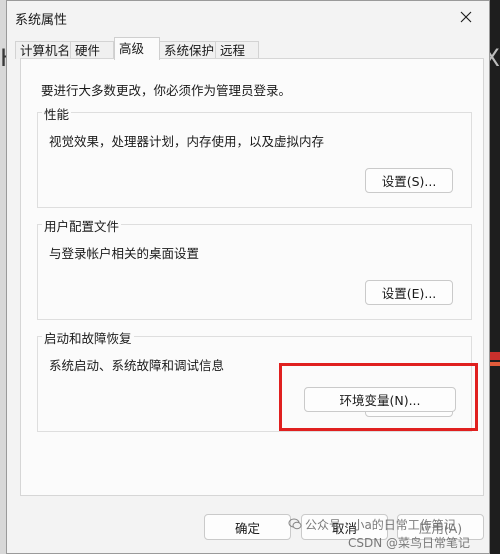 This screenshot has height=554, width=500. What do you see at coordinates (137, 48) in the screenshot?
I see `tab-advanced: 高级` at bounding box center [137, 48].